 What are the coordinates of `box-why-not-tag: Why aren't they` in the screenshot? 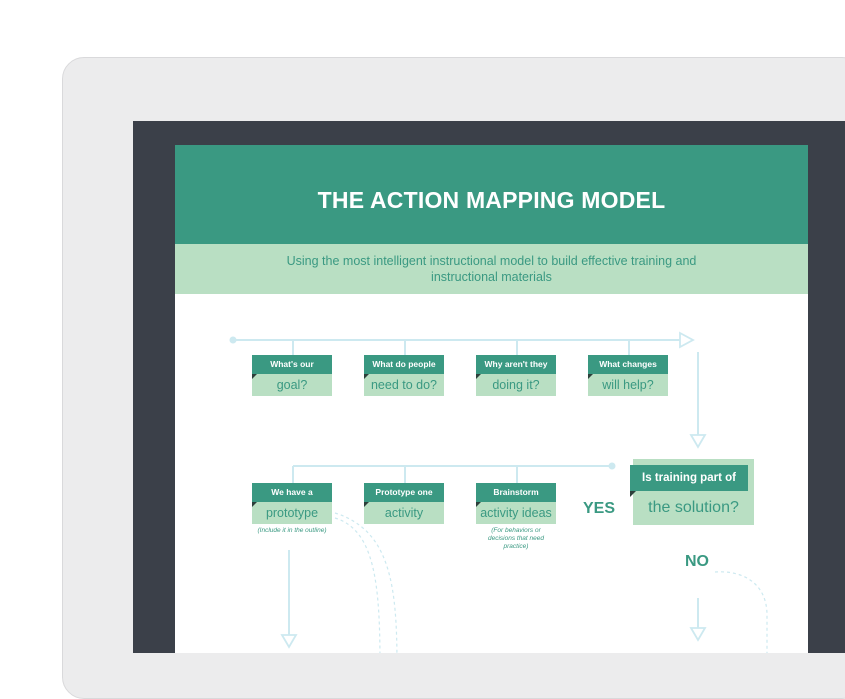 It's located at (516, 364).